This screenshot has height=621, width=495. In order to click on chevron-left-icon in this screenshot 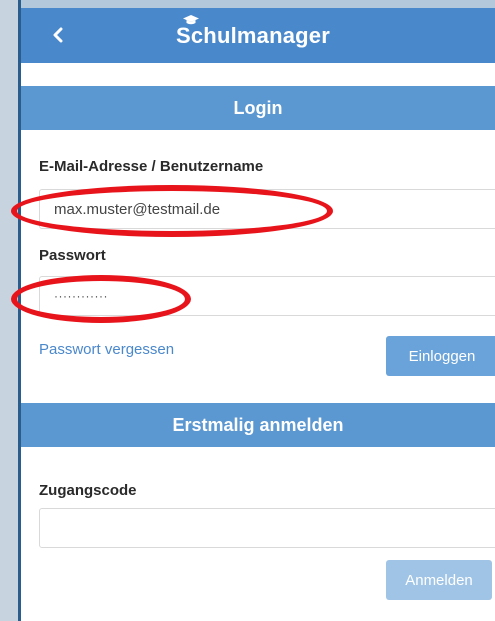, I will do `click(58, 35)`.